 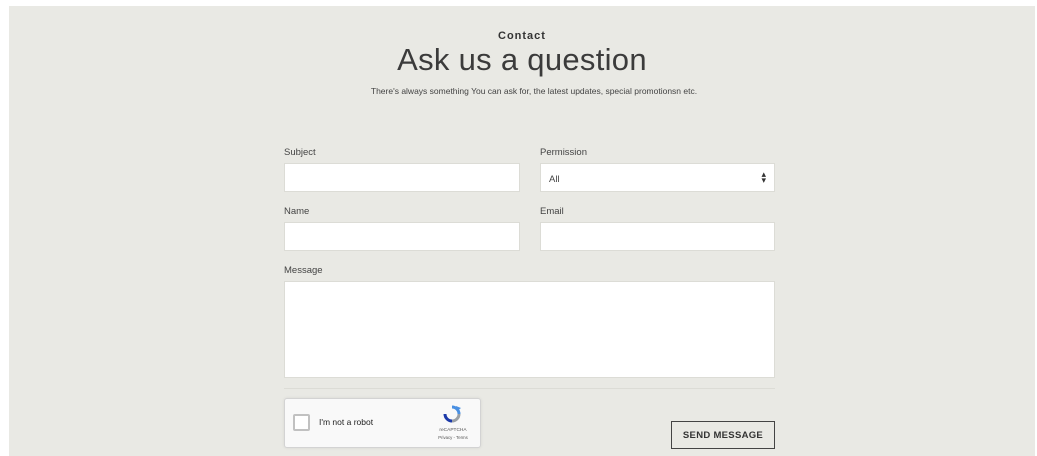 What do you see at coordinates (657, 236) in the screenshot?
I see `email-input` at bounding box center [657, 236].